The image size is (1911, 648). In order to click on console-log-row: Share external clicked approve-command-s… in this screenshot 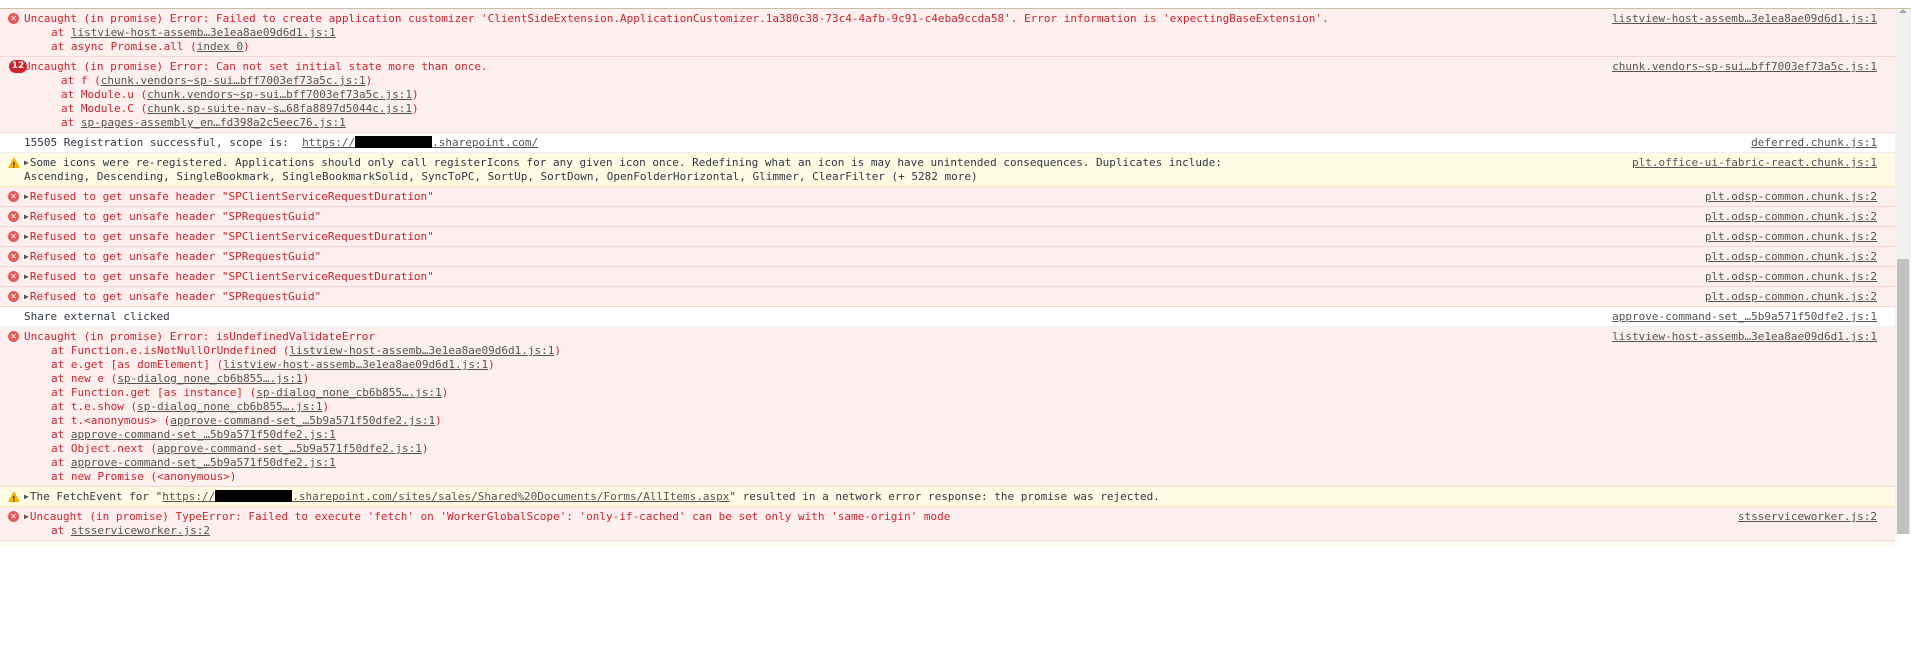, I will do `click(947, 317)`.